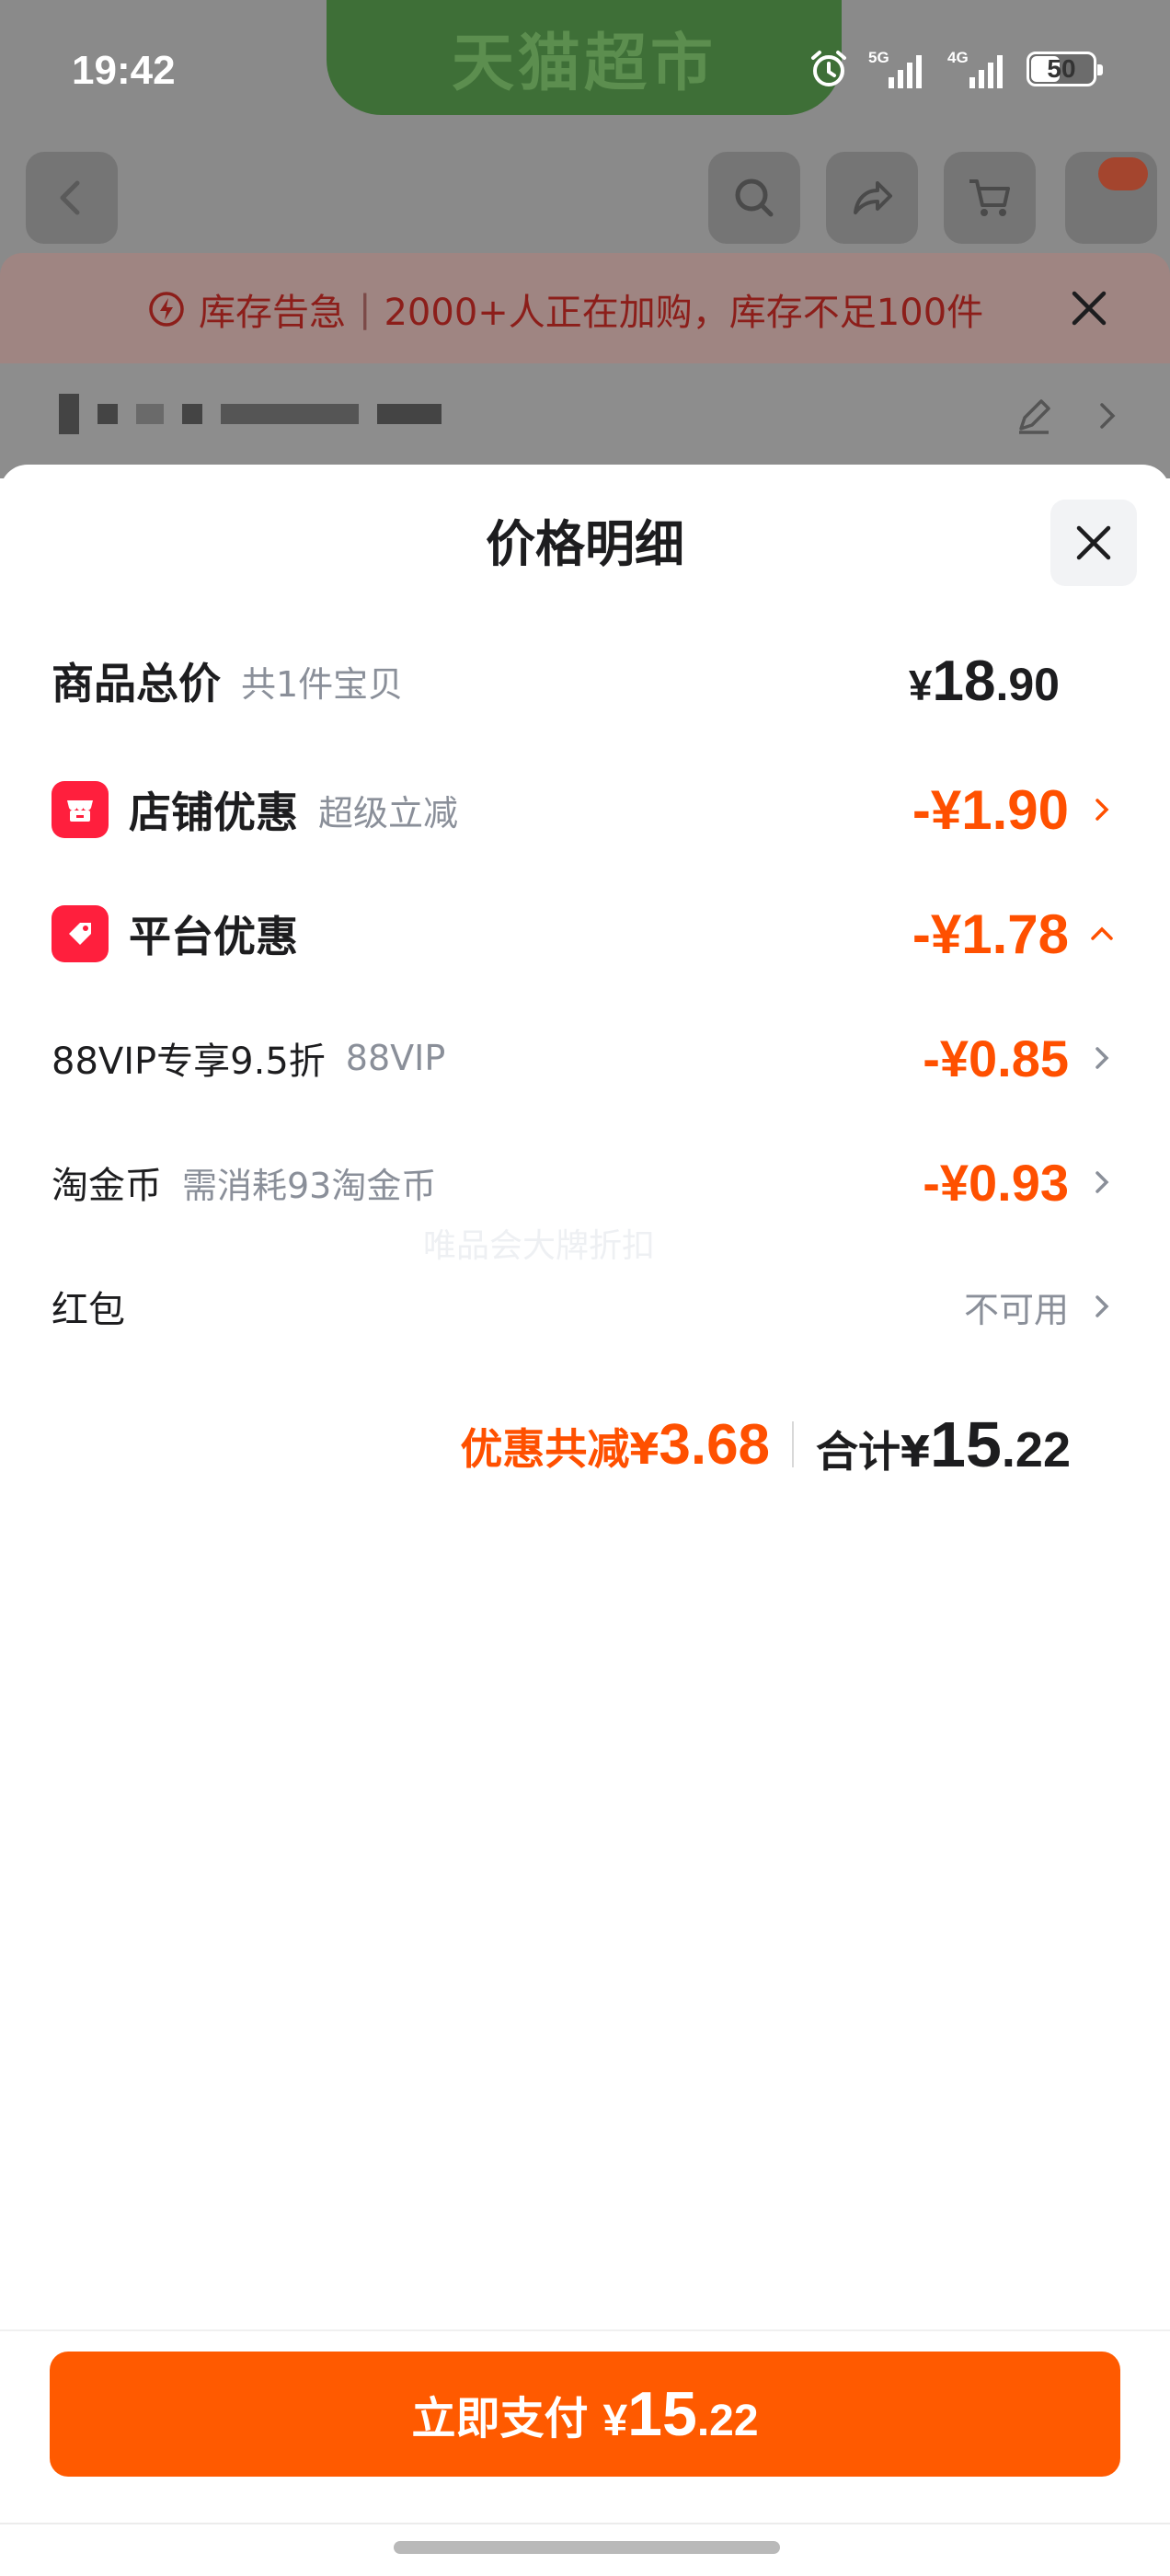 Image resolution: width=1170 pixels, height=2576 pixels. I want to click on sheet-close-button, so click(1093, 543).